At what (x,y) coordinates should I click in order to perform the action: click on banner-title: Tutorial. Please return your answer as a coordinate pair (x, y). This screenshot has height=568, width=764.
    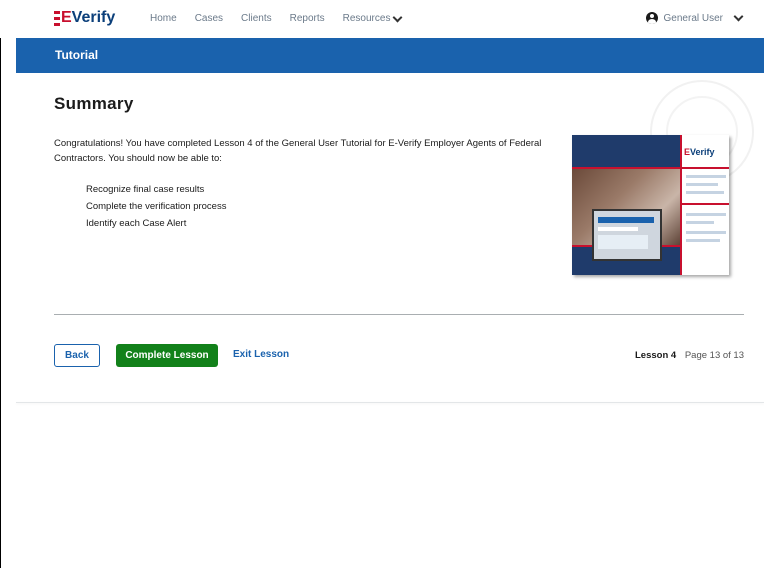
    Looking at the image, I should click on (77, 55).